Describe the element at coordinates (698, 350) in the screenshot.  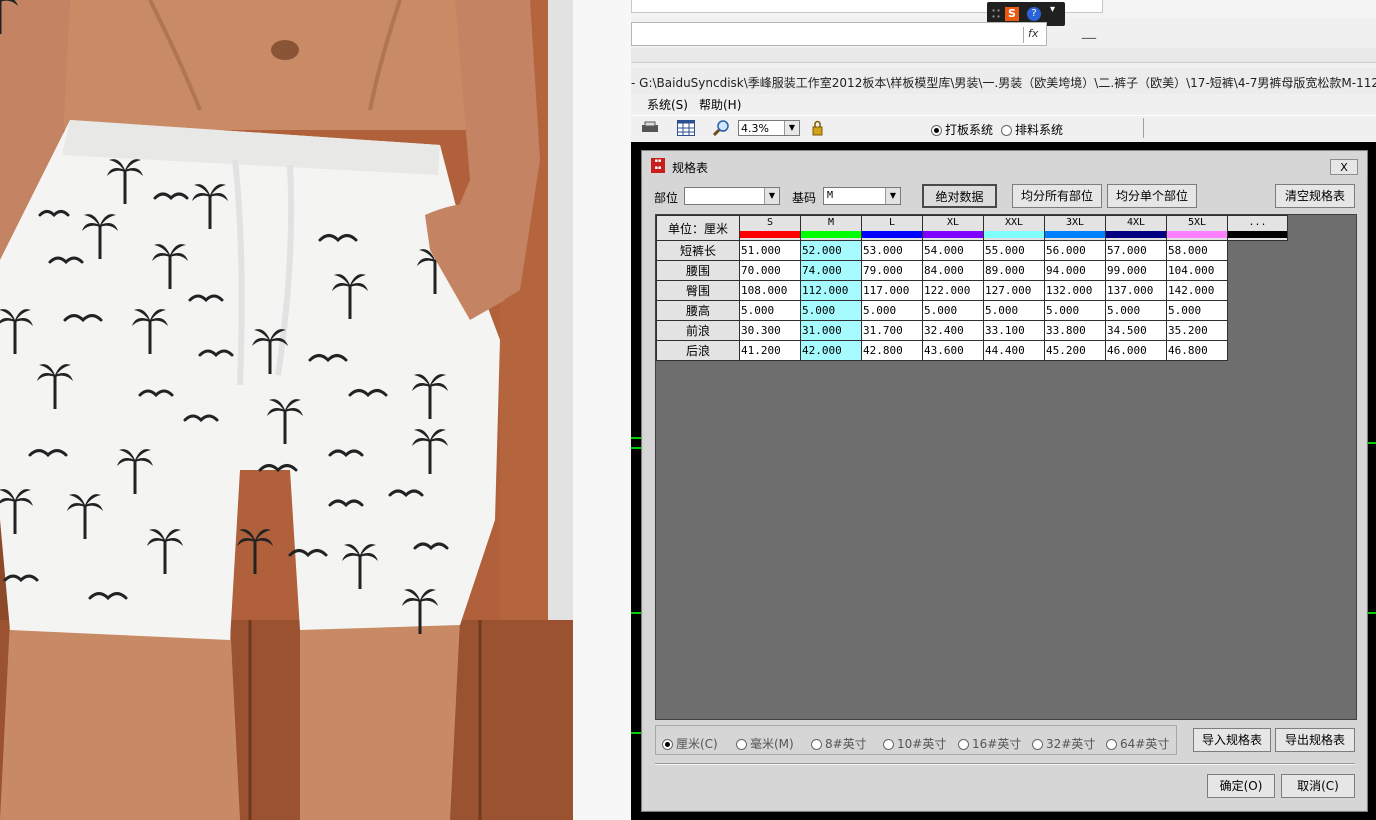
I see `measurement-name: 后浪` at that location.